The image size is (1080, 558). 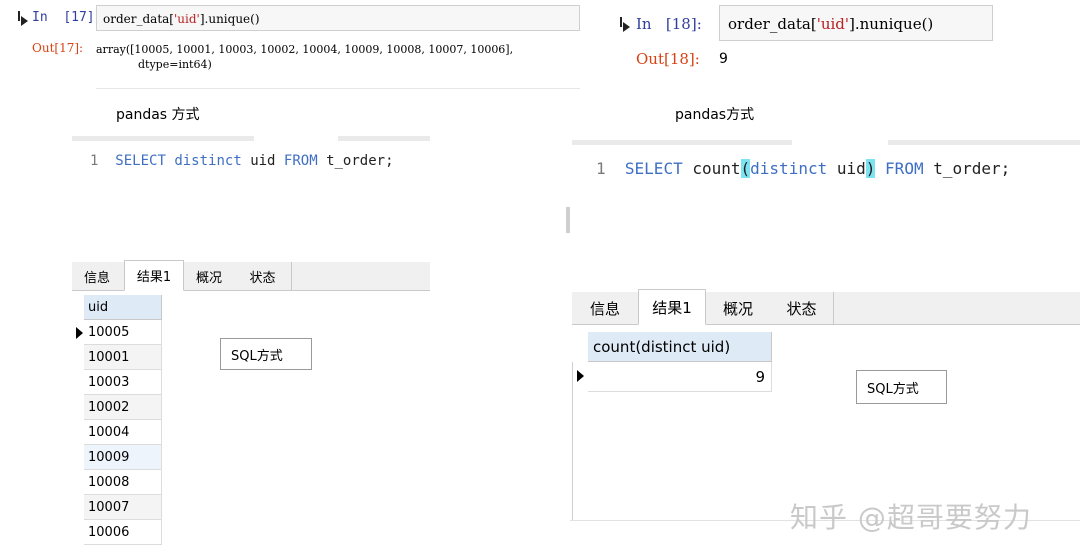 What do you see at coordinates (123, 532) in the screenshot?
I see `table-row: 10006` at bounding box center [123, 532].